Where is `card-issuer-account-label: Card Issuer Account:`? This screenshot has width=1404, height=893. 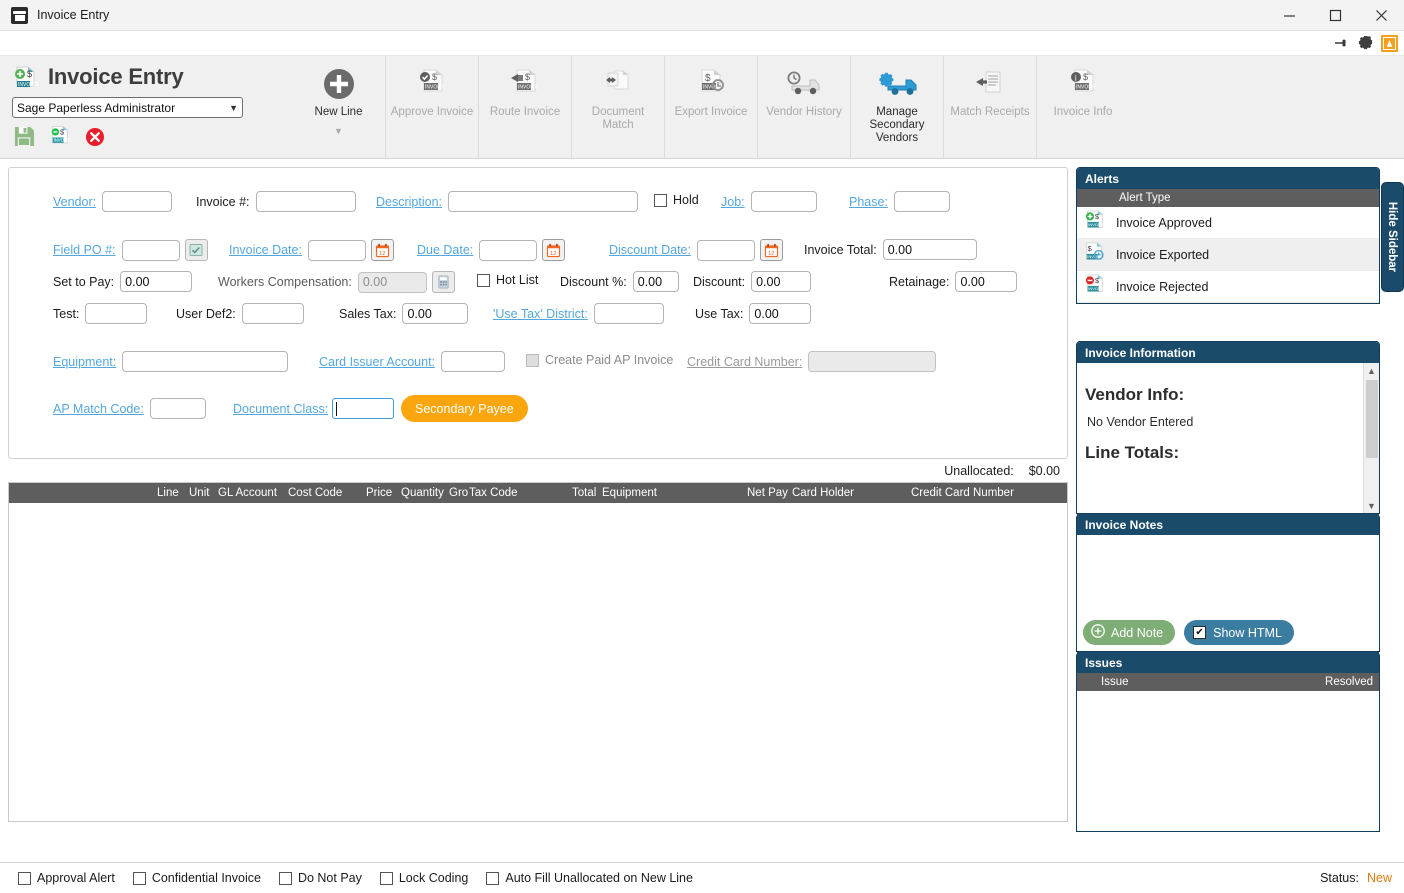 card-issuer-account-label: Card Issuer Account: is located at coordinates (377, 362).